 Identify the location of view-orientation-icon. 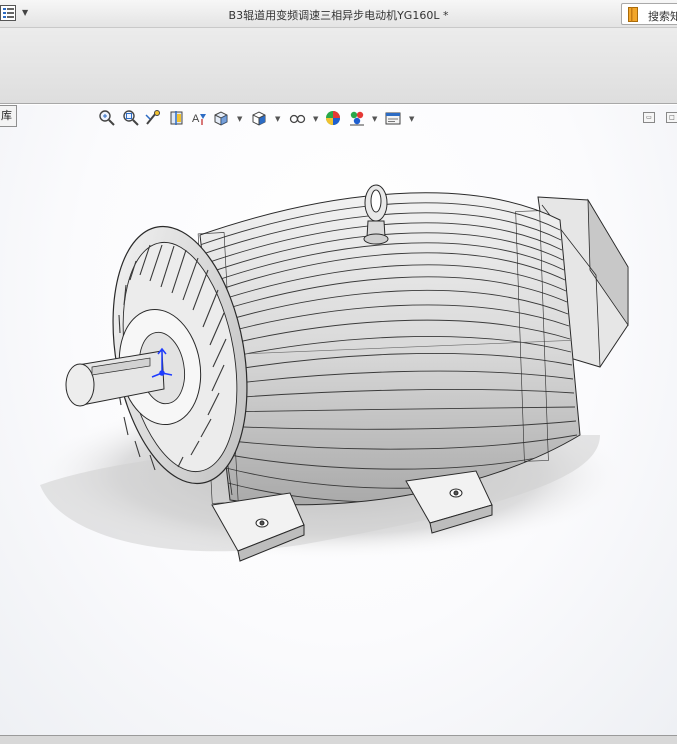
(221, 118).